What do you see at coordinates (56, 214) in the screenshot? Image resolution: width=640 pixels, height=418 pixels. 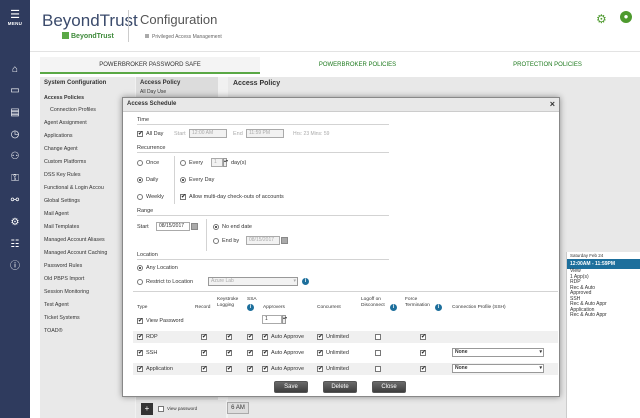 I see `sidebar-item-mail-agent: Mail Agent` at bounding box center [56, 214].